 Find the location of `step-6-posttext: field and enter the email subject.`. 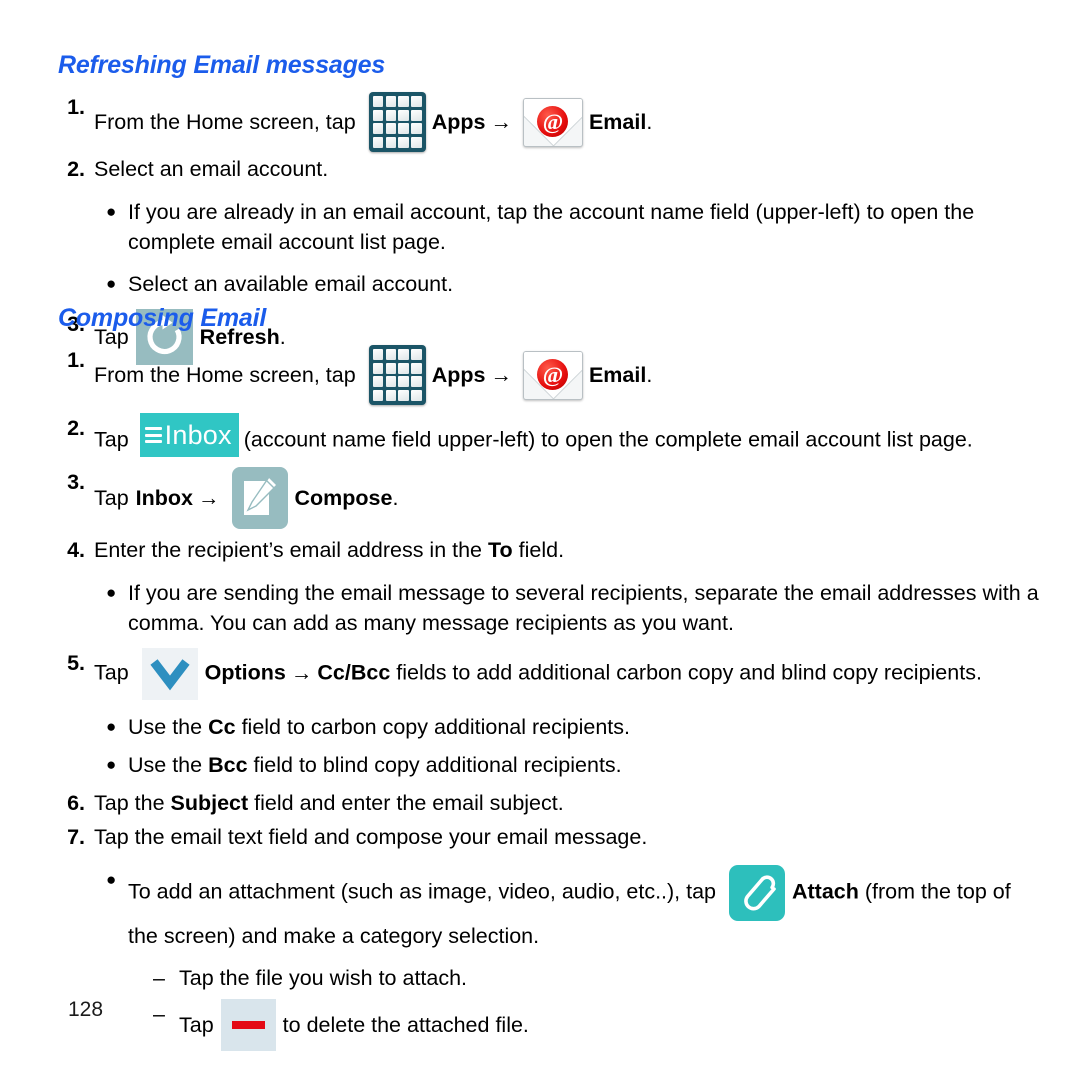

step-6-posttext: field and enter the email subject. is located at coordinates (409, 803).